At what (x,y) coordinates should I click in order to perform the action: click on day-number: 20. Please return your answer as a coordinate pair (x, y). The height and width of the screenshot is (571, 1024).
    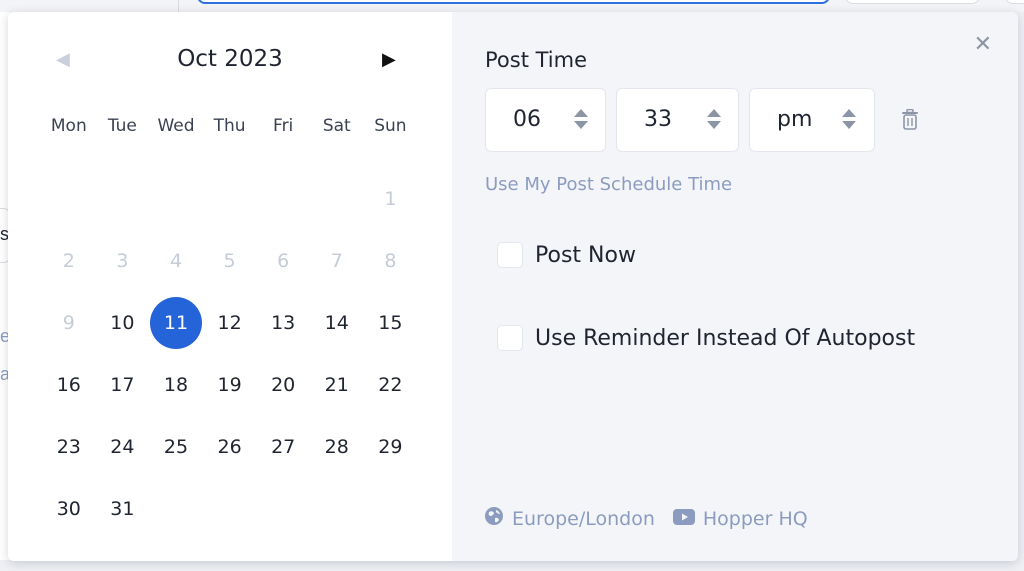
    Looking at the image, I should click on (283, 385).